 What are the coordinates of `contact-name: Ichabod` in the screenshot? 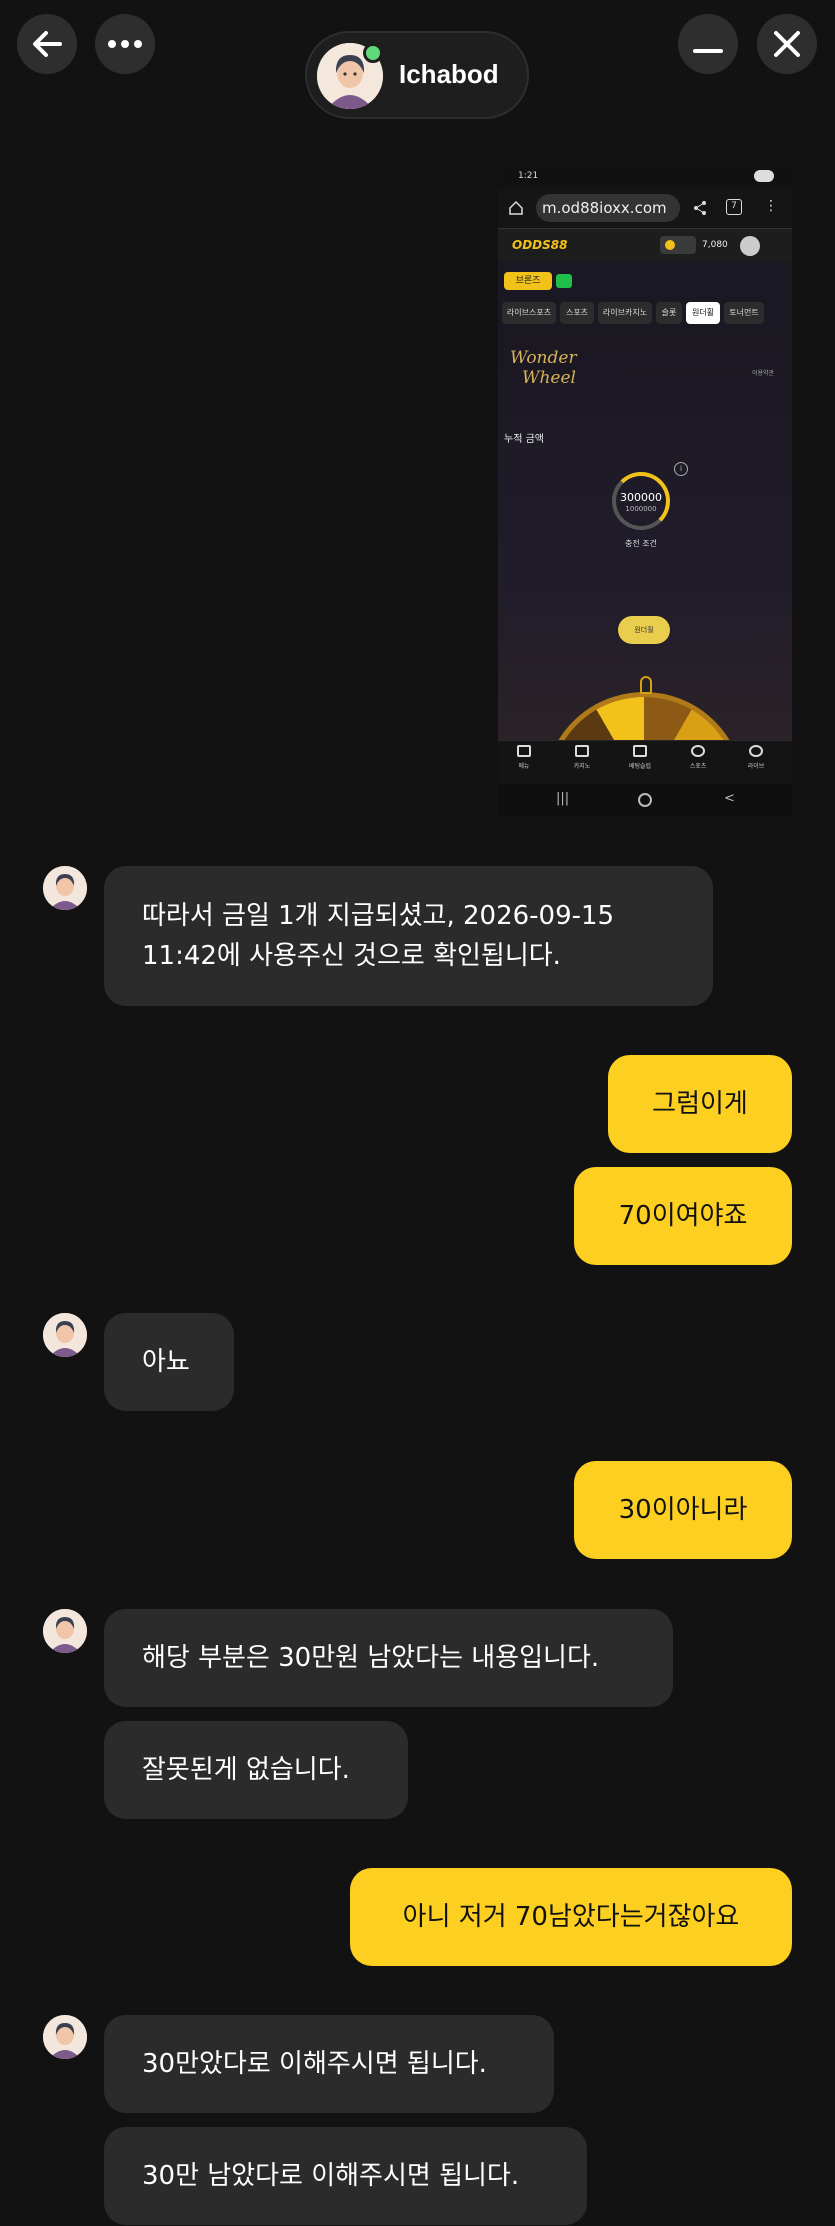 It's located at (449, 74).